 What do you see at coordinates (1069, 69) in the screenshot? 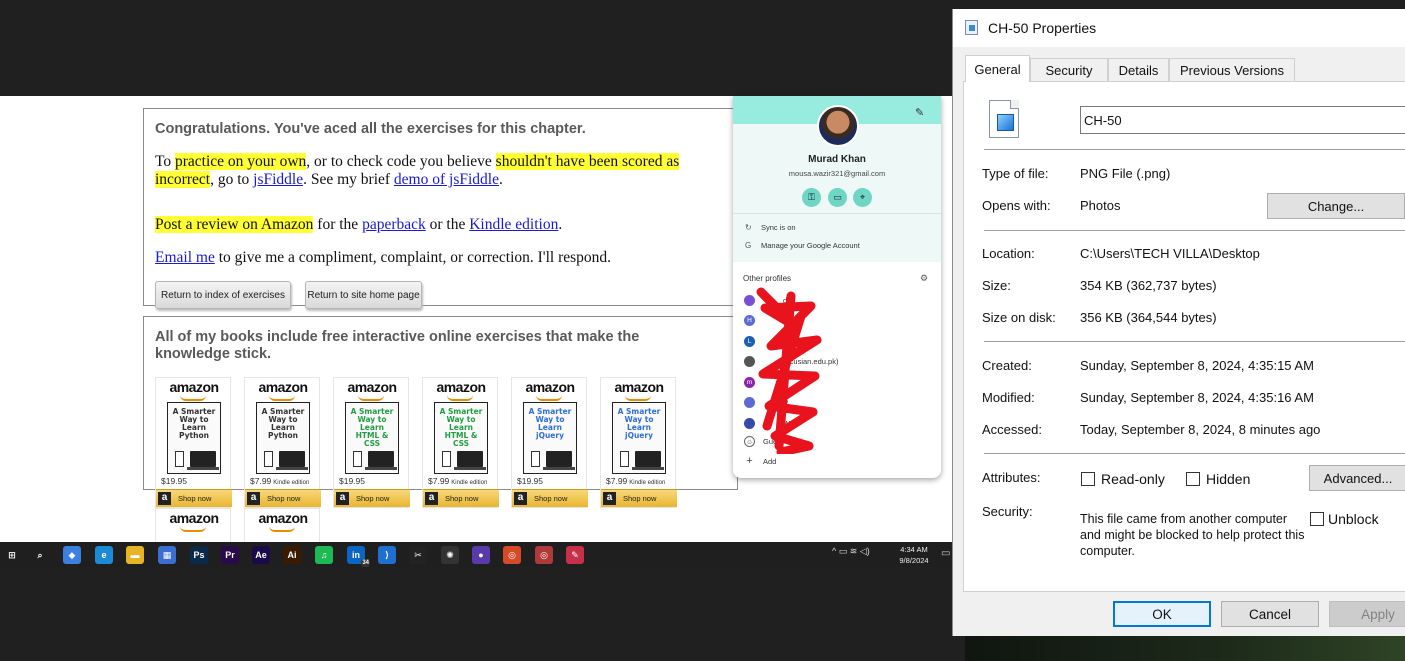
I see `tab-security: Security` at bounding box center [1069, 69].